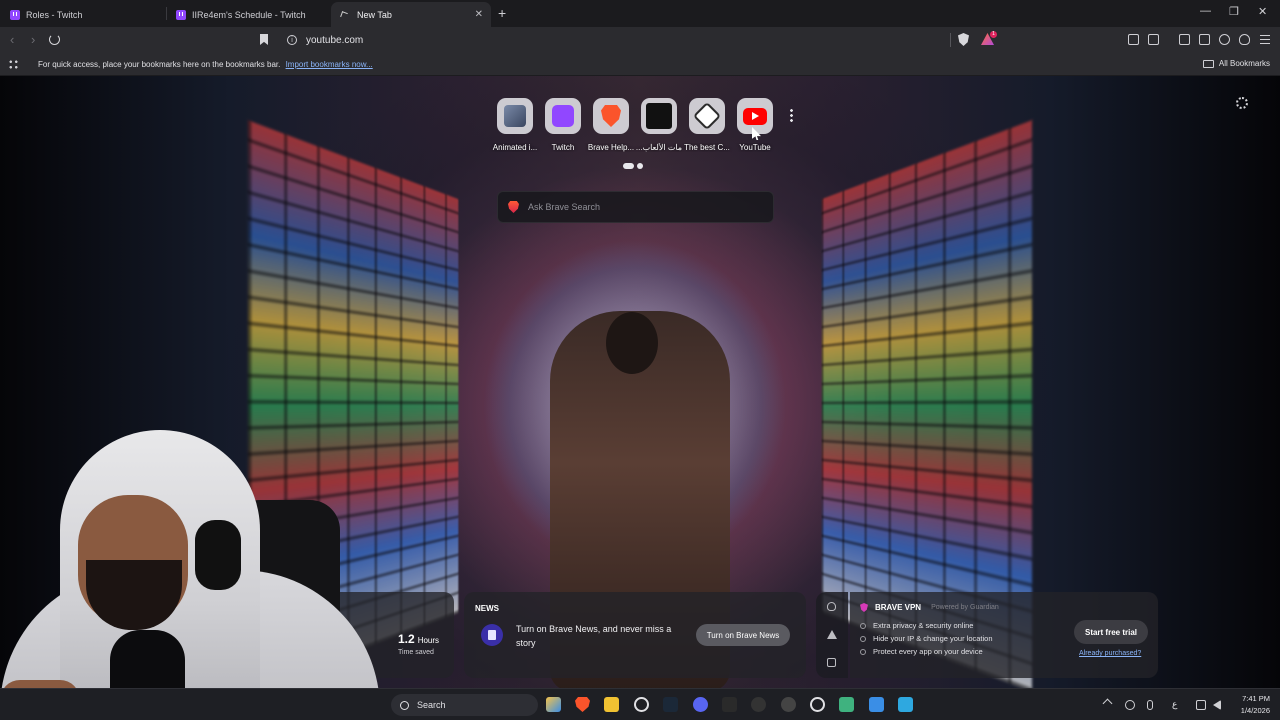 The image size is (1280, 720). Describe the element at coordinates (670, 704) in the screenshot. I see `steam-icon` at that location.